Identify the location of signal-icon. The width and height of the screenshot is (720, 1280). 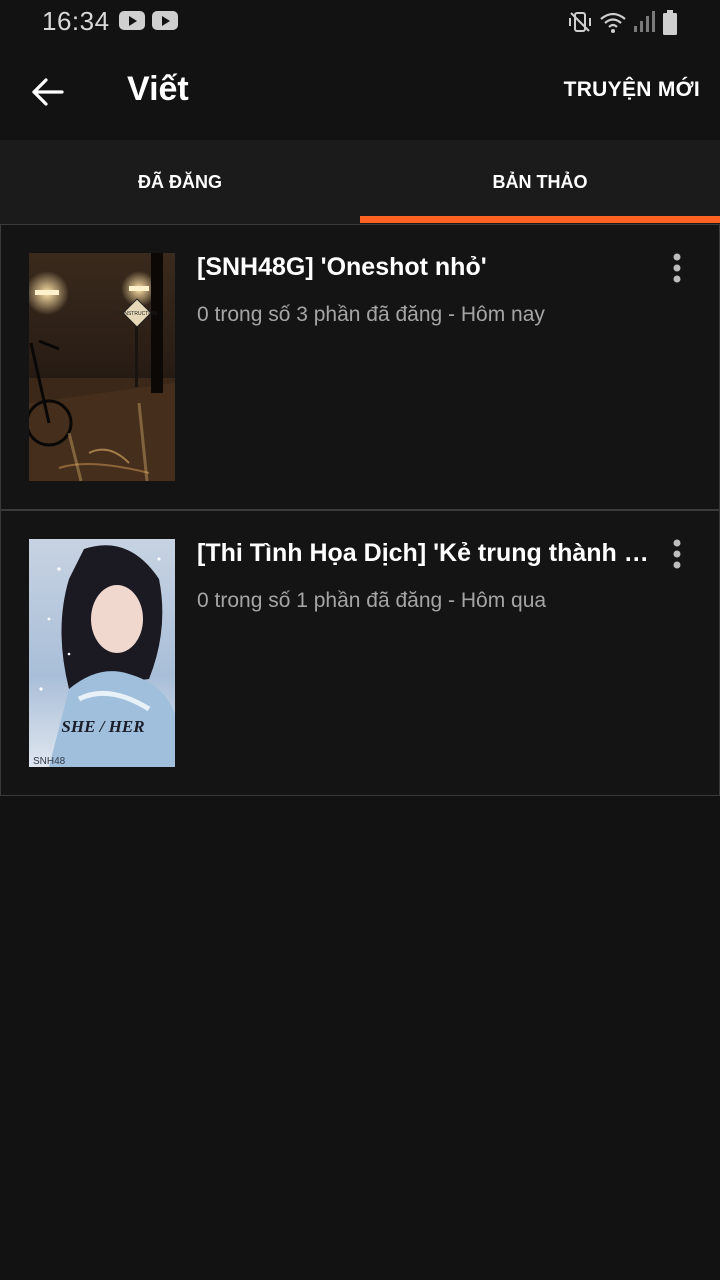
(644, 21).